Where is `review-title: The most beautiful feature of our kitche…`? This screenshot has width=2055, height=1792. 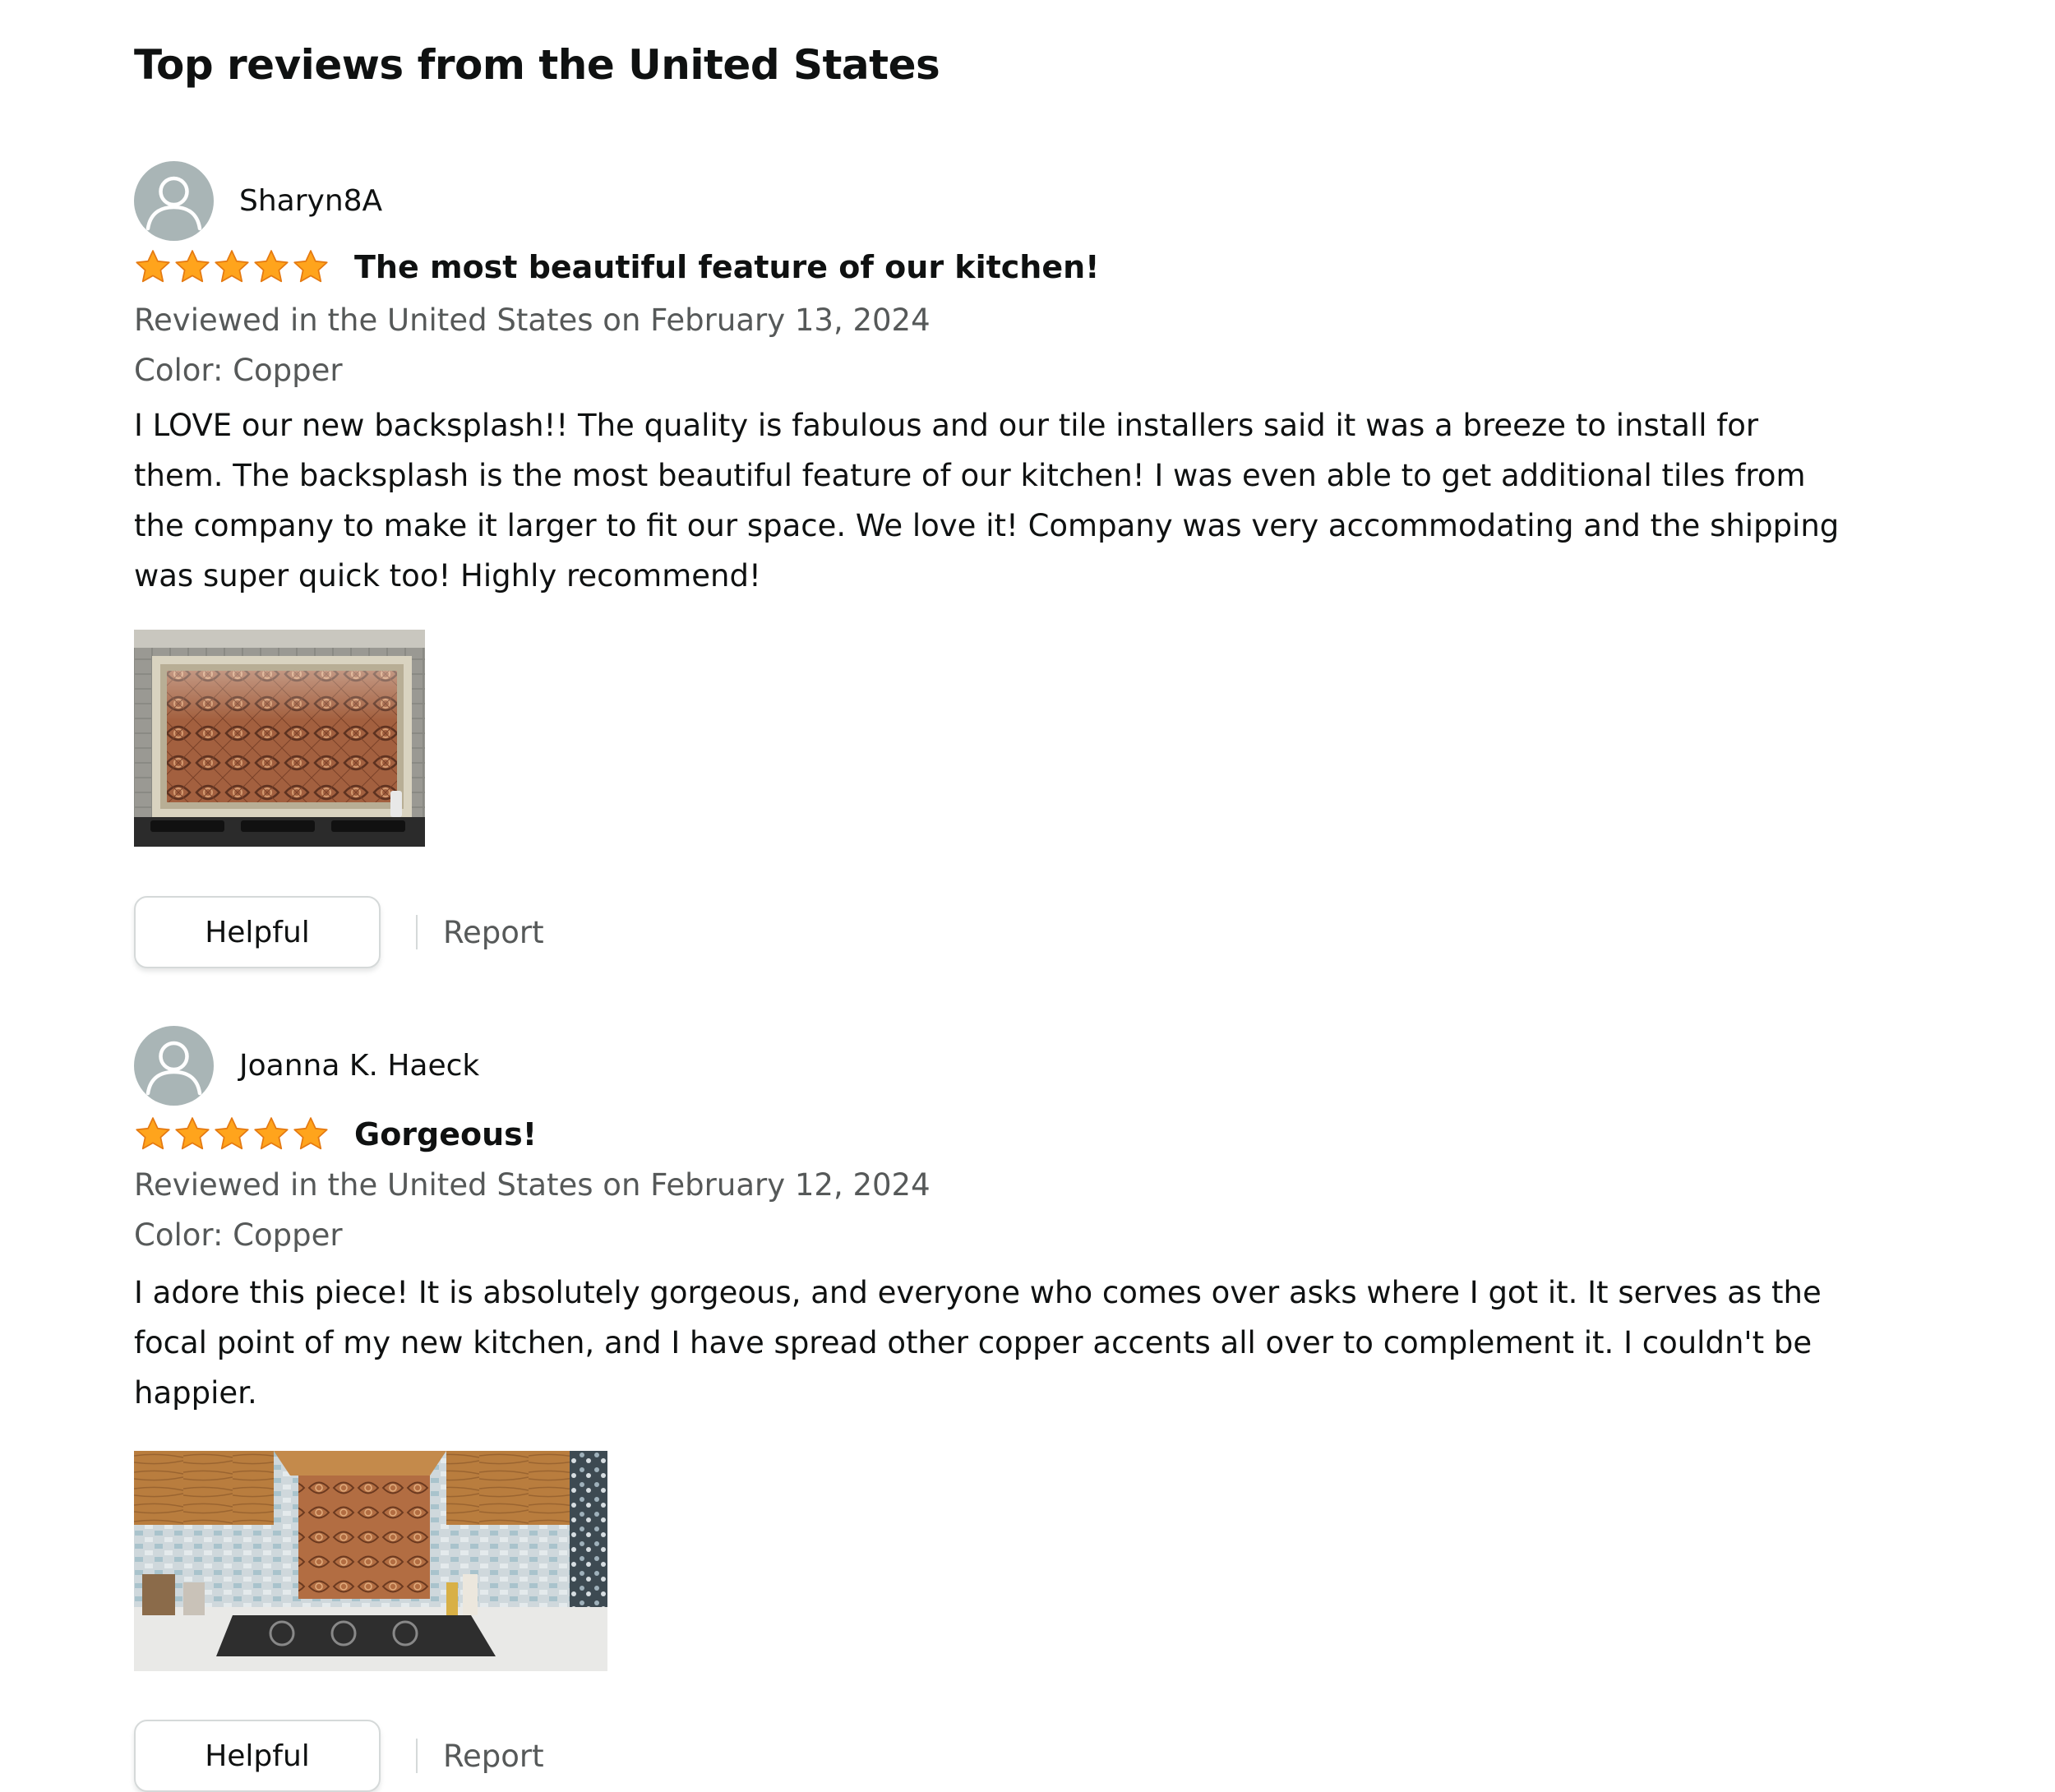 review-title: The most beautiful feature of our kitche… is located at coordinates (727, 267).